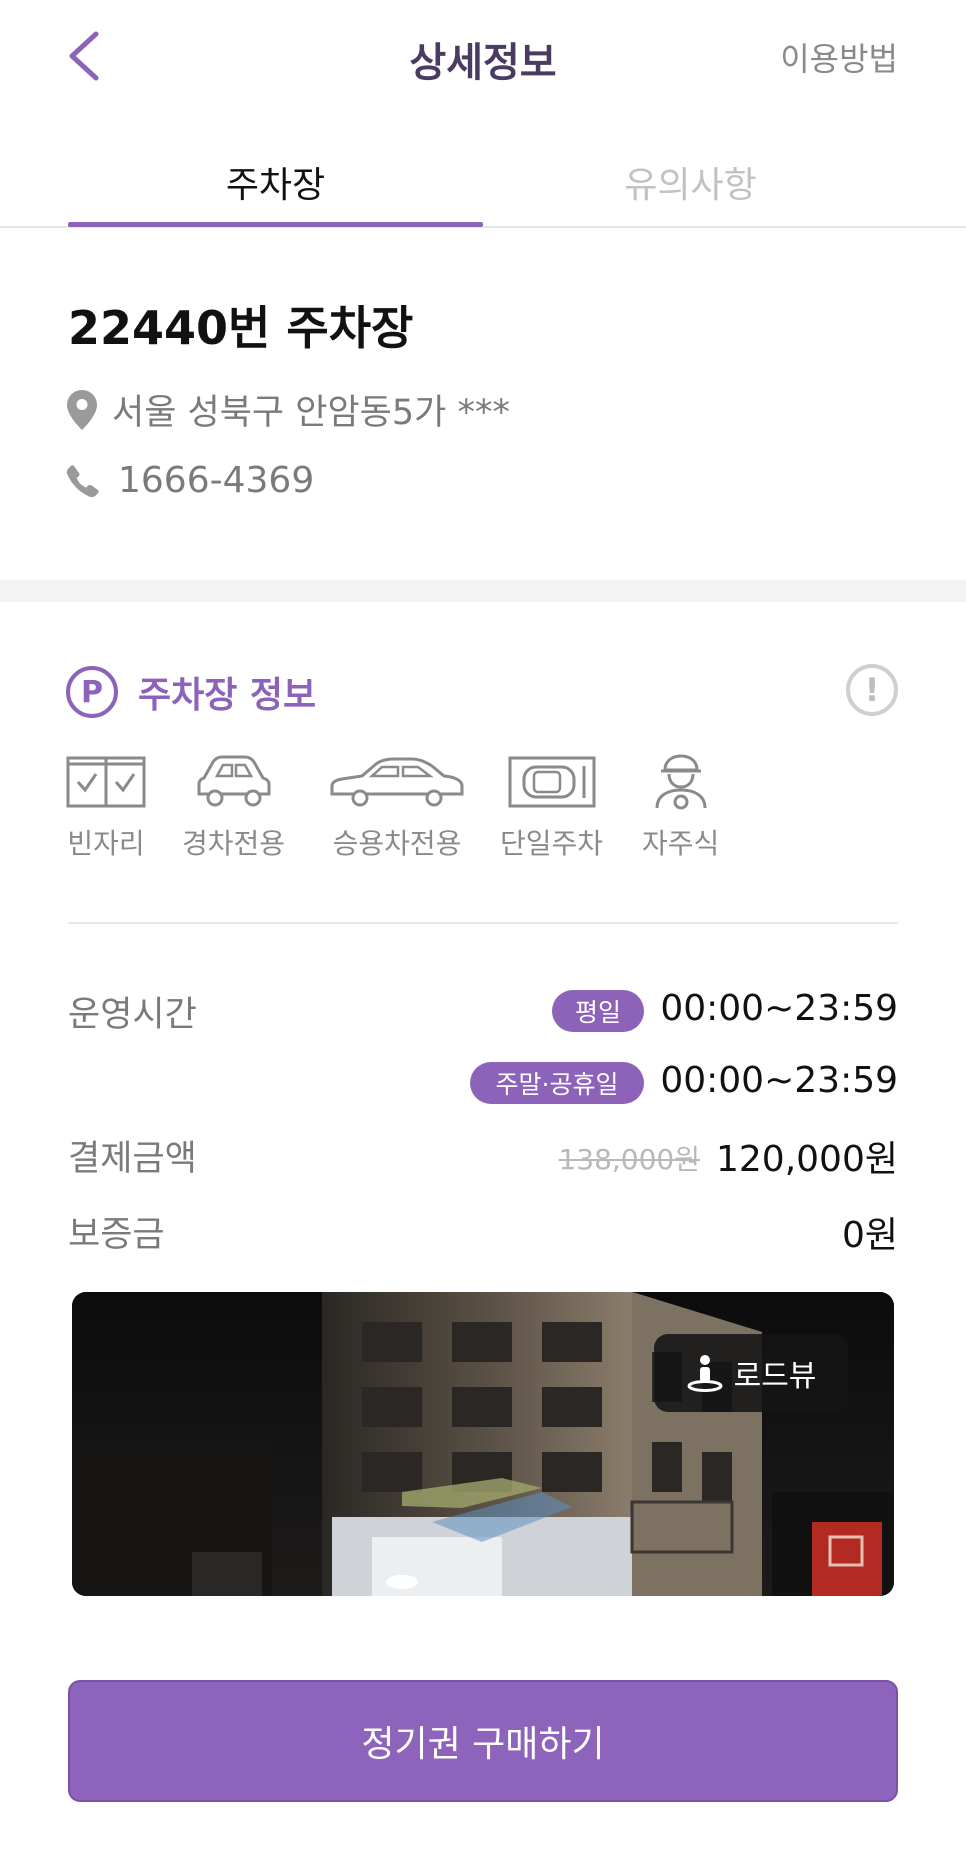 Image resolution: width=966 pixels, height=1856 pixels. What do you see at coordinates (275, 224) in the screenshot?
I see `active-tab-indicator` at bounding box center [275, 224].